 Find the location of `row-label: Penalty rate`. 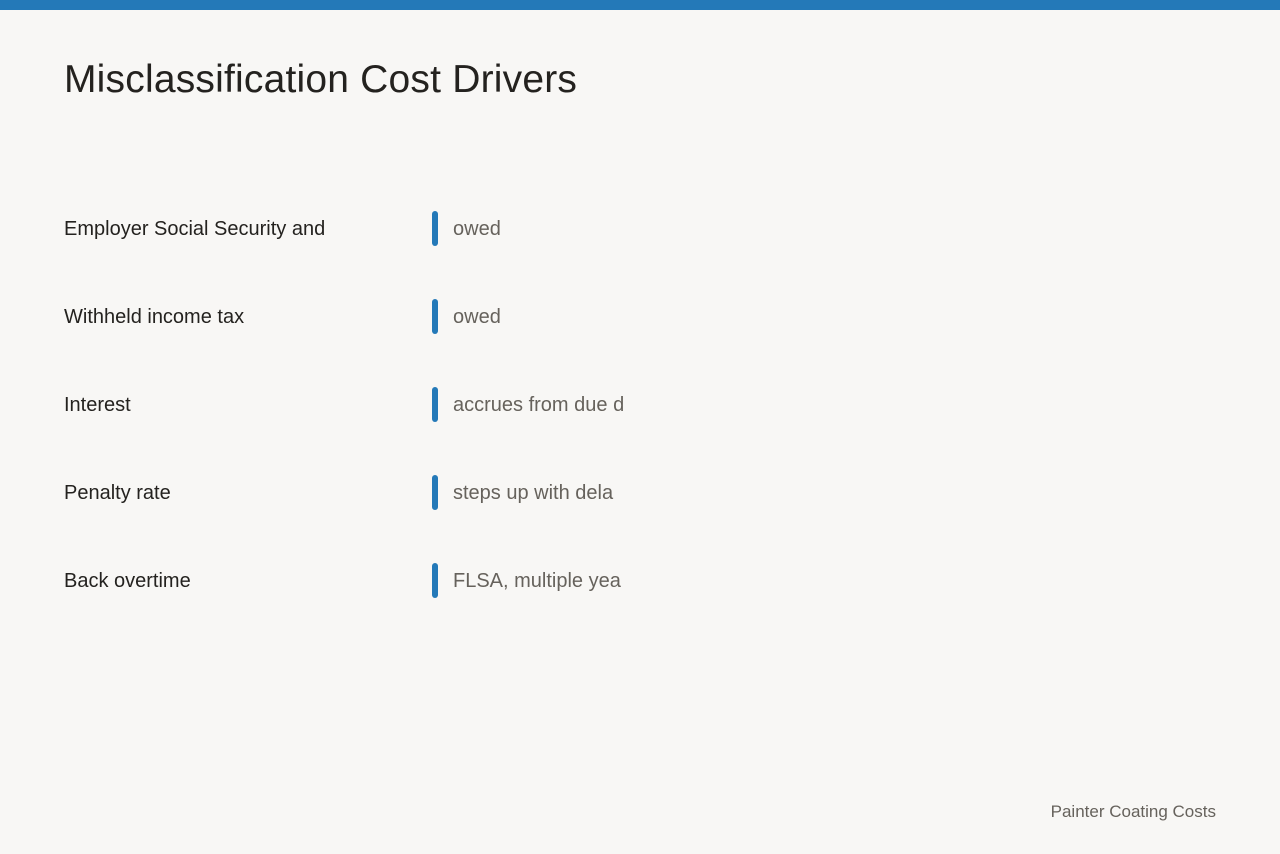

row-label: Penalty rate is located at coordinates (117, 493).